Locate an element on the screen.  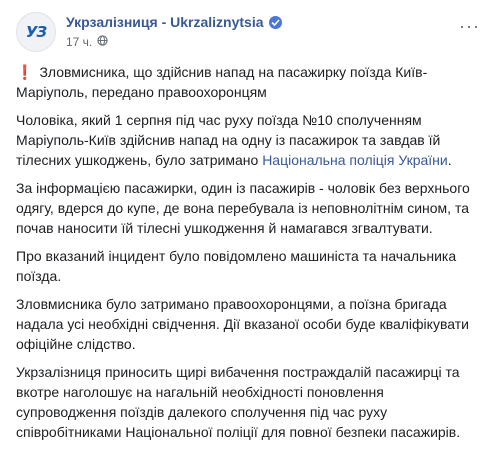
post-meta: 17 ч. is located at coordinates (87, 42).